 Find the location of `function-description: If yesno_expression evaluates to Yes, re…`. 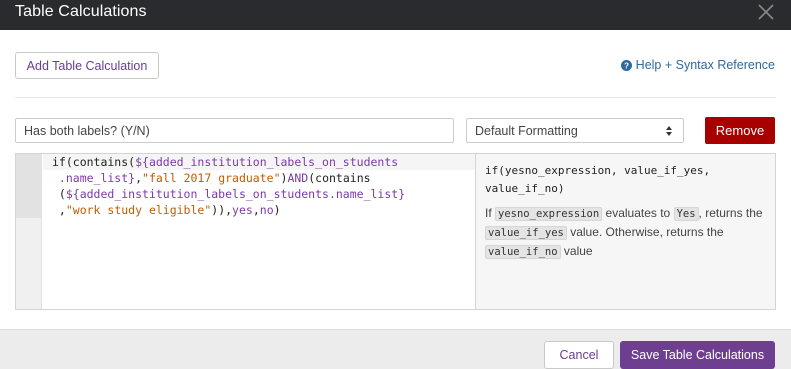

function-description: If yesno_expression evaluates to Yes, re… is located at coordinates (625, 232).